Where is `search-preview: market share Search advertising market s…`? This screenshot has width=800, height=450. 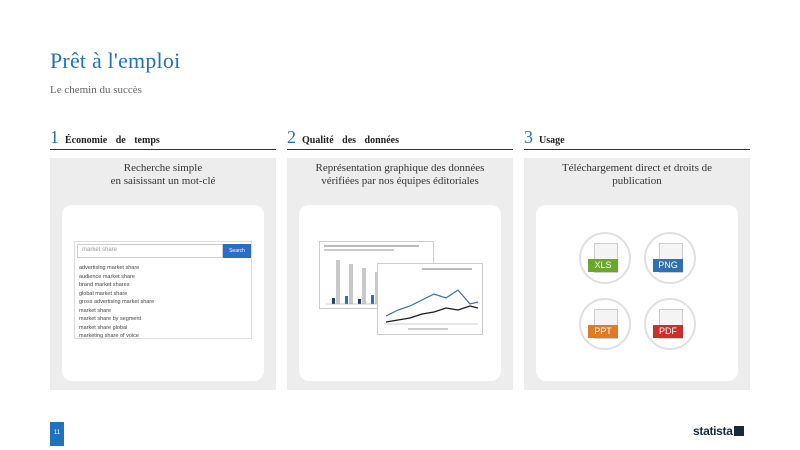
search-preview: market share Search advertising market s… is located at coordinates (163, 290).